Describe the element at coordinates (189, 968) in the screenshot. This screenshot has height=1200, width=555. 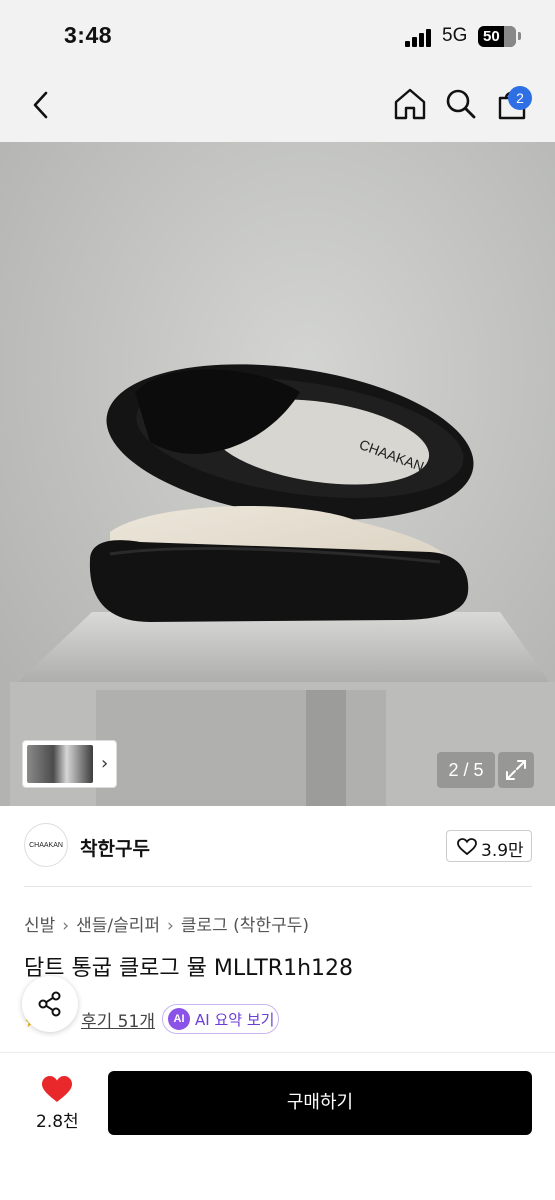
I see `product-title: 담트 통굽 클로그 뮬 MLLTR1h128` at that location.